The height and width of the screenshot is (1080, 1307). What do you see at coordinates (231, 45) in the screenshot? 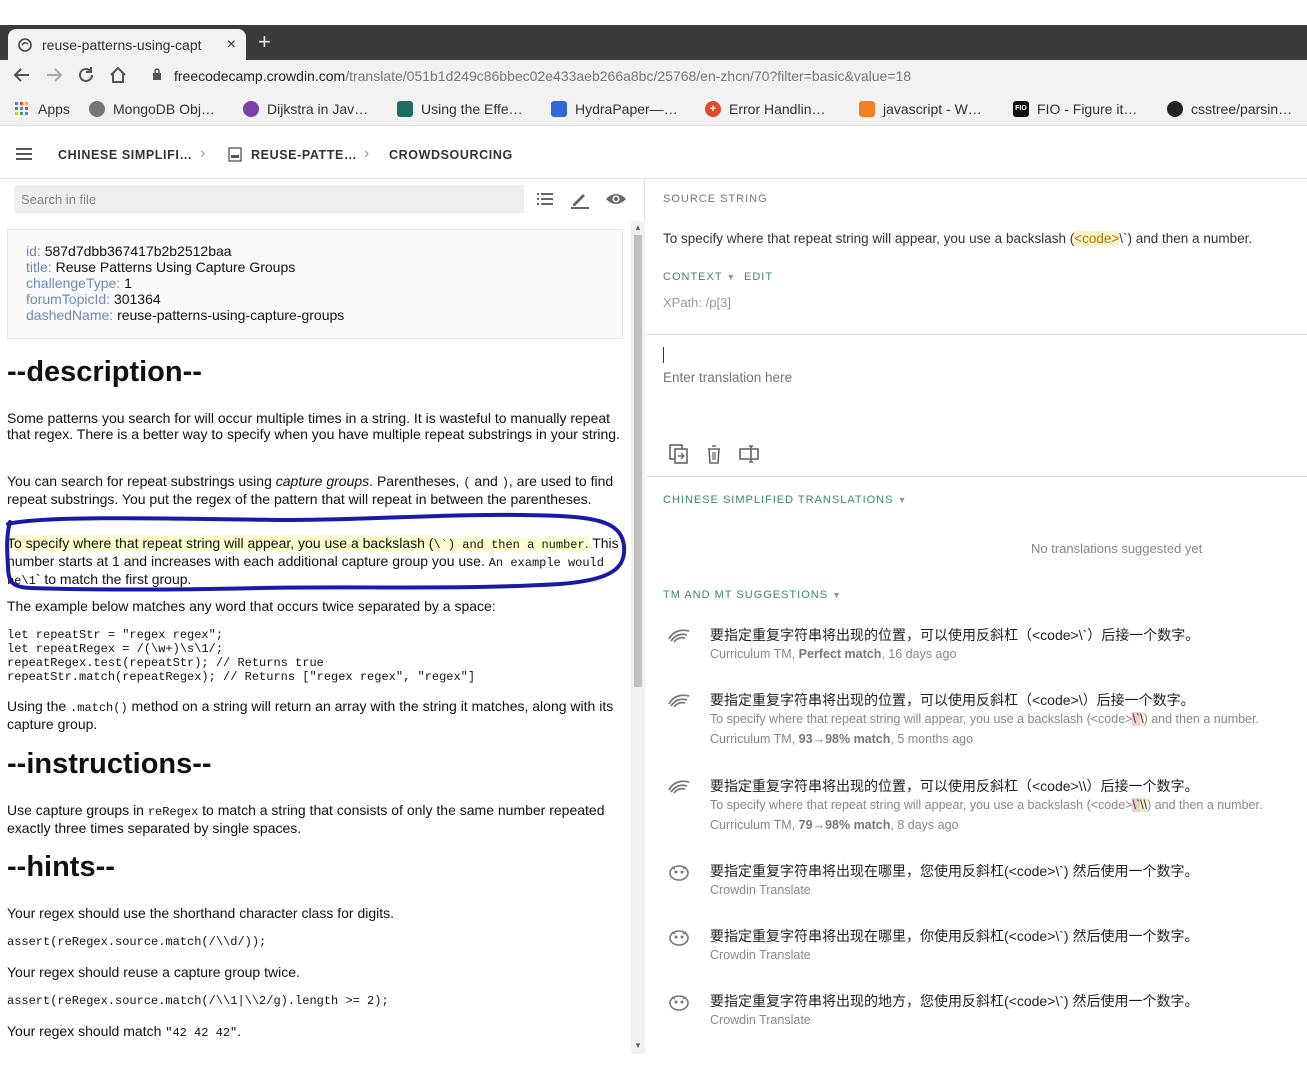
I see `tab-close-icon: ×` at bounding box center [231, 45].